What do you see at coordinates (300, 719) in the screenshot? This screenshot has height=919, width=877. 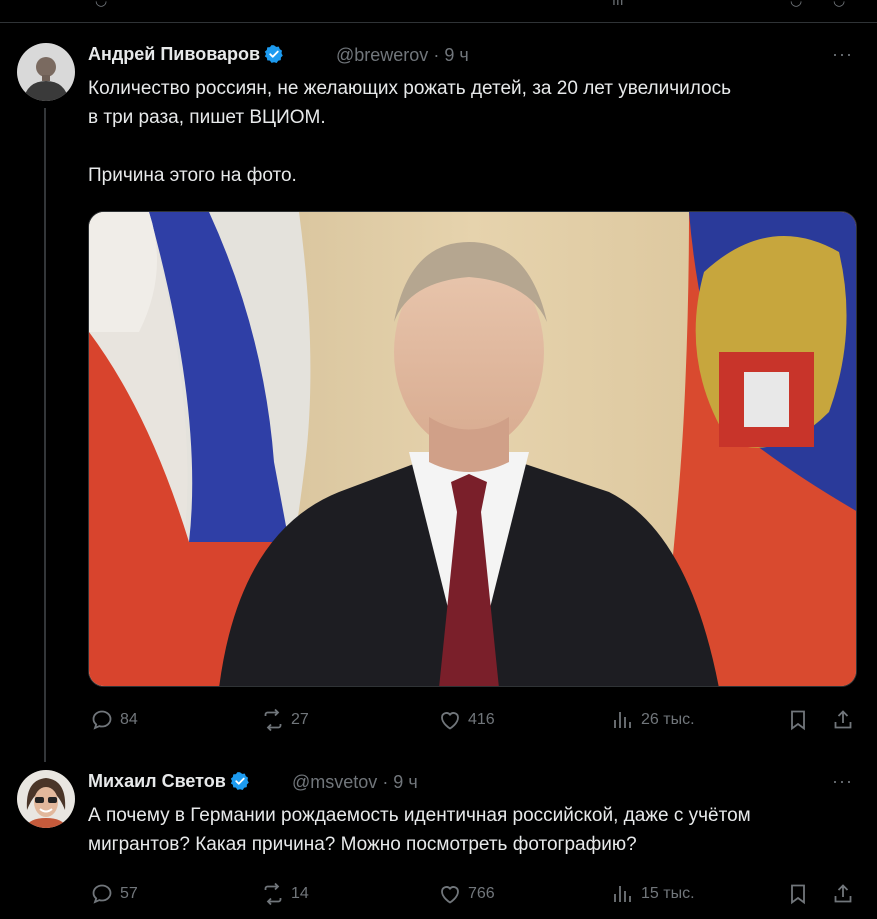 I see `retweet-count: 27` at bounding box center [300, 719].